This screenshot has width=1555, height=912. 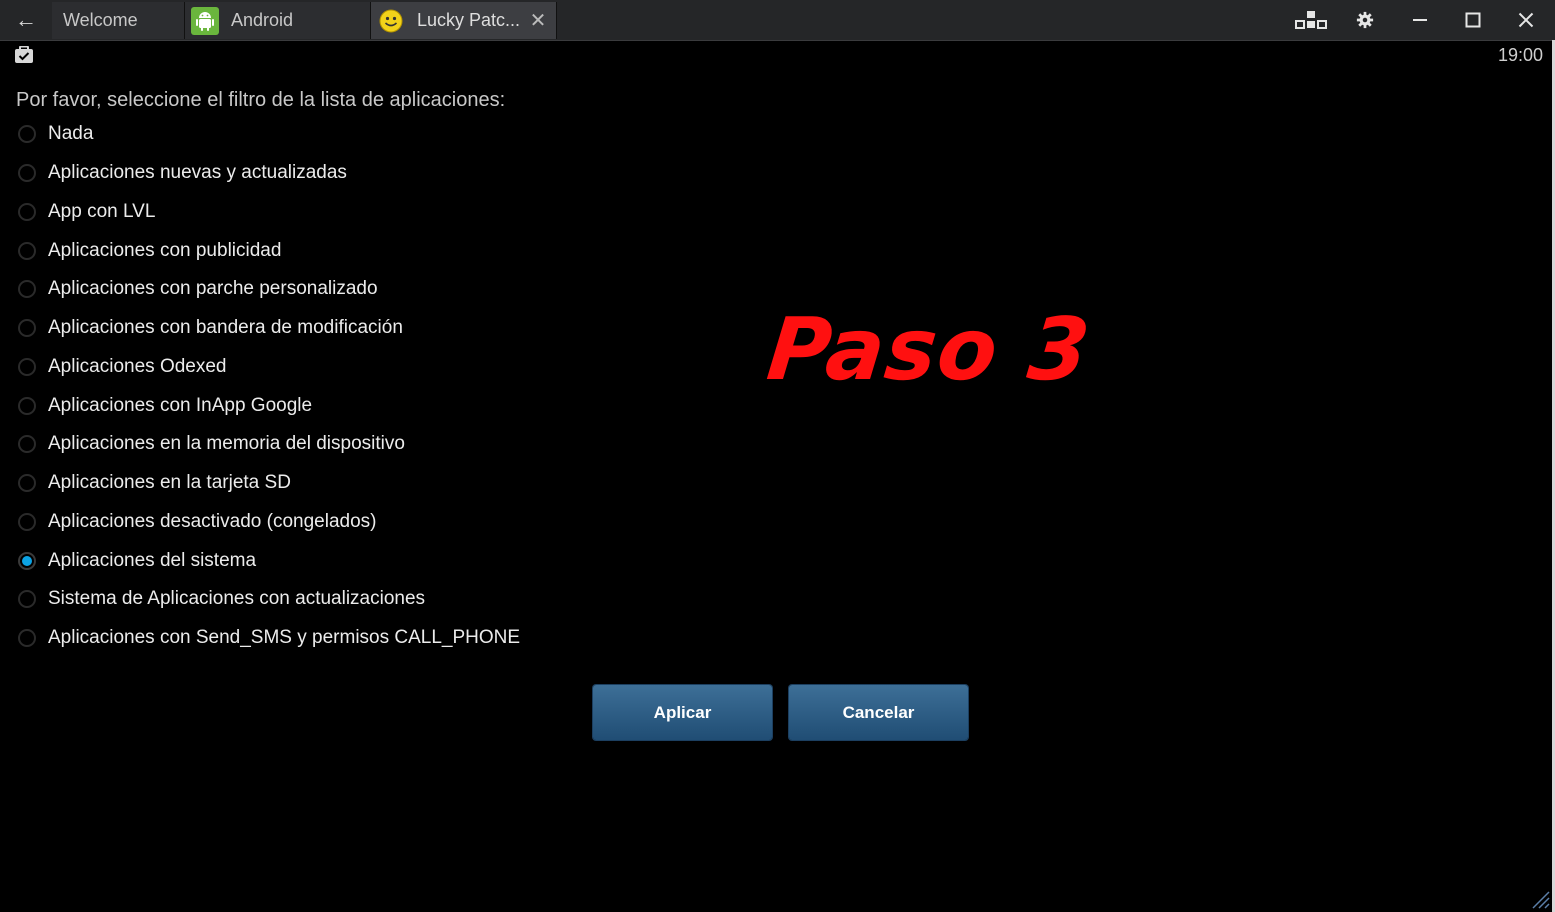 What do you see at coordinates (24, 54) in the screenshot?
I see `clipboard-check-icon` at bounding box center [24, 54].